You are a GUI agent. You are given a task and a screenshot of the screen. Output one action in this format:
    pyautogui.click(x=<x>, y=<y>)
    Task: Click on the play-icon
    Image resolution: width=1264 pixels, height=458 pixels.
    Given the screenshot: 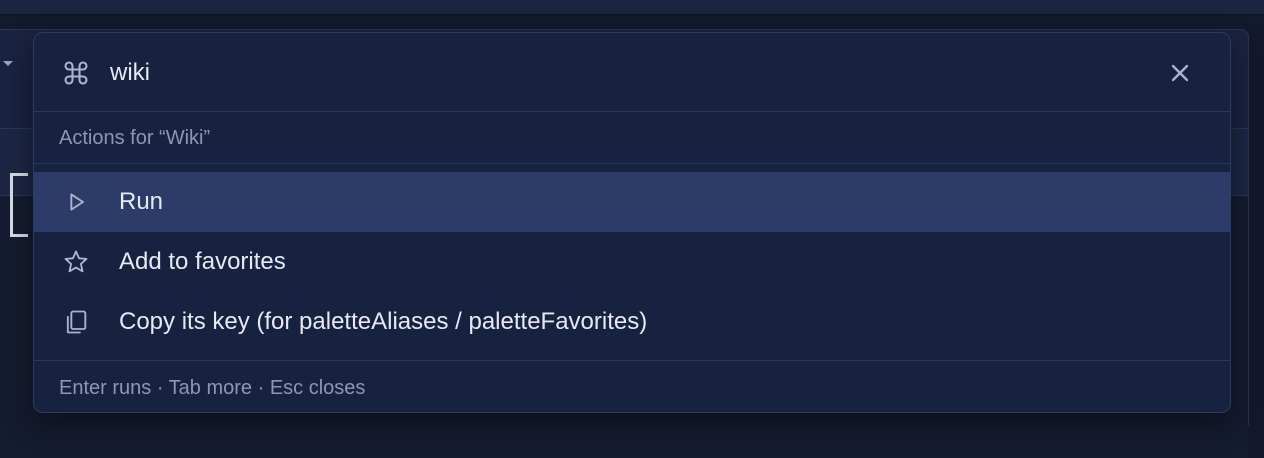 What is the action you would take?
    pyautogui.click(x=77, y=202)
    